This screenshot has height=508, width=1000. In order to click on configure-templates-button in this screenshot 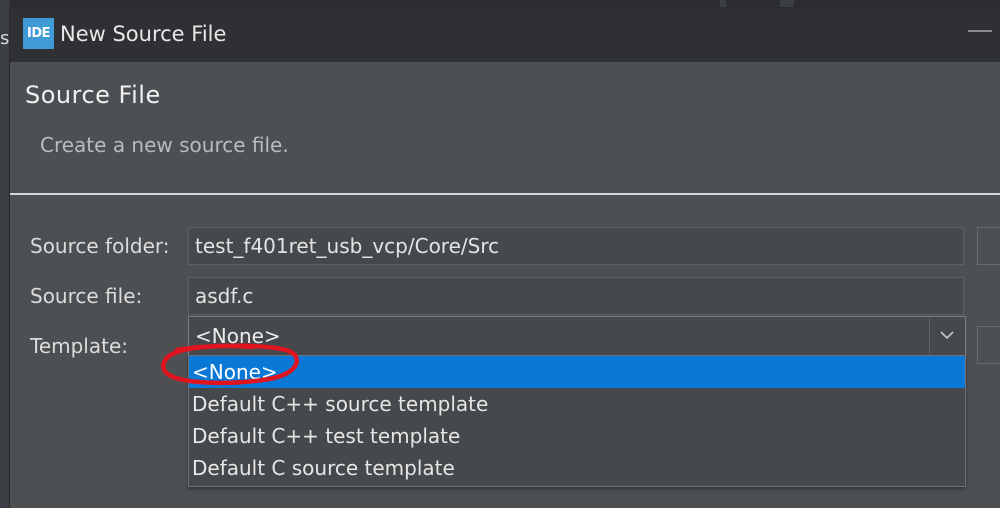, I will do `click(988, 345)`.